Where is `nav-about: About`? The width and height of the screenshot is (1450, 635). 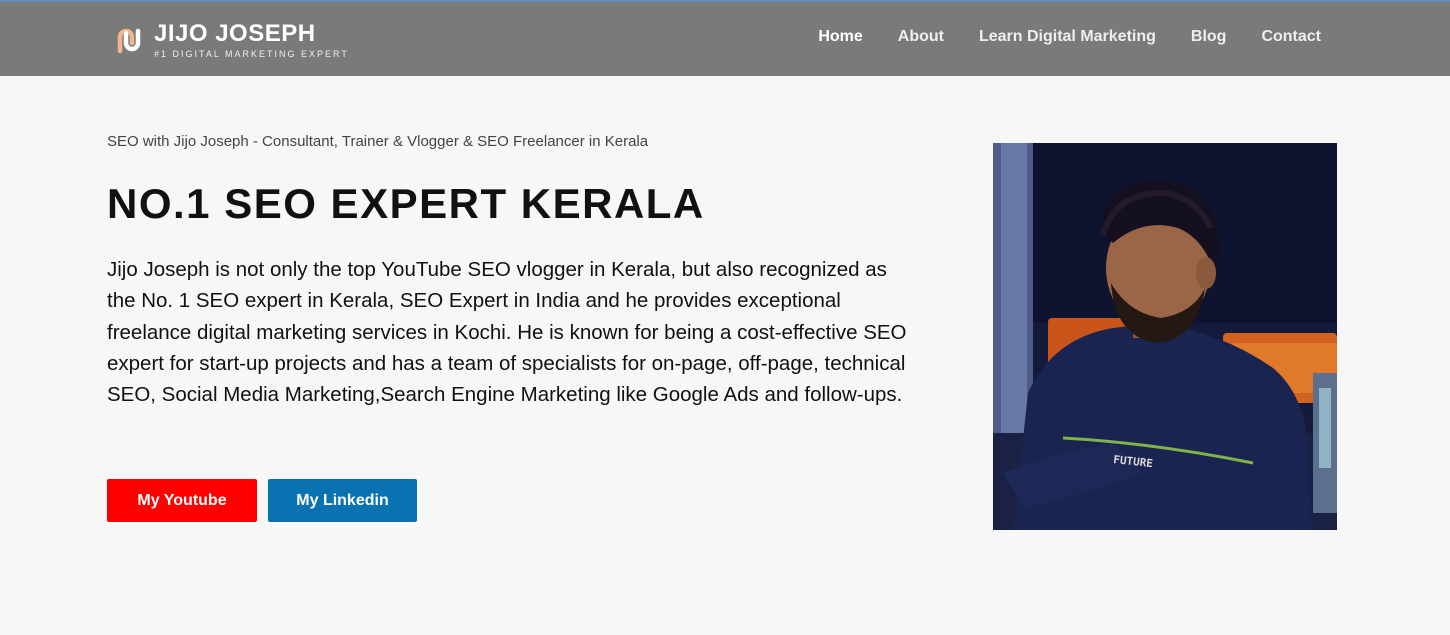
nav-about: About is located at coordinates (921, 37).